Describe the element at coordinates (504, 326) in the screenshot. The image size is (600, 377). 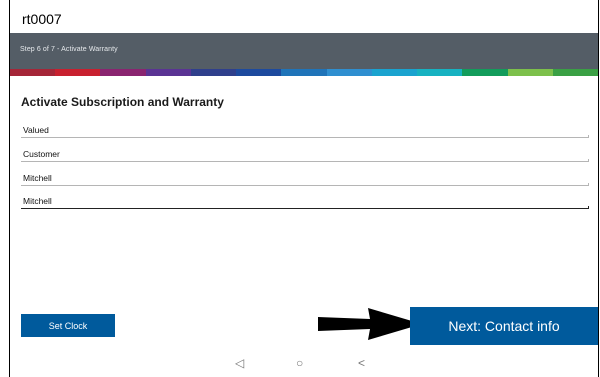
I see `next-contact-info-button: Next: Contact info` at that location.